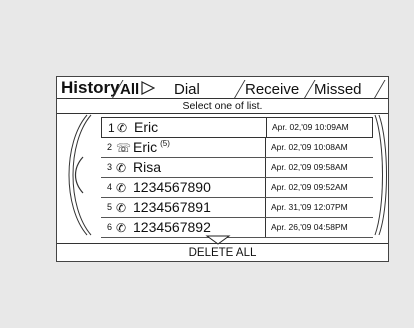 Image resolution: width=414 pixels, height=328 pixels. I want to click on missed-call-icon: ☏, so click(124, 148).